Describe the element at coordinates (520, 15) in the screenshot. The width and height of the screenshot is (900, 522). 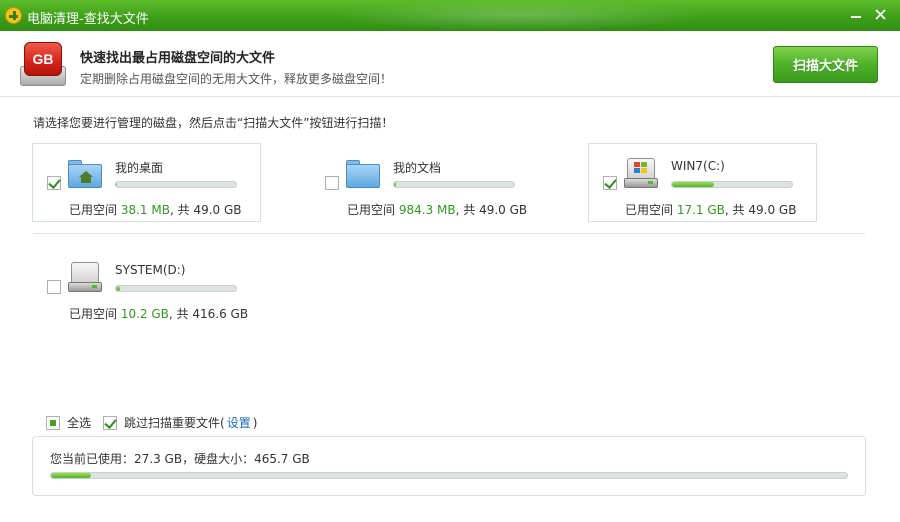
I see `title-bar-glow` at that location.